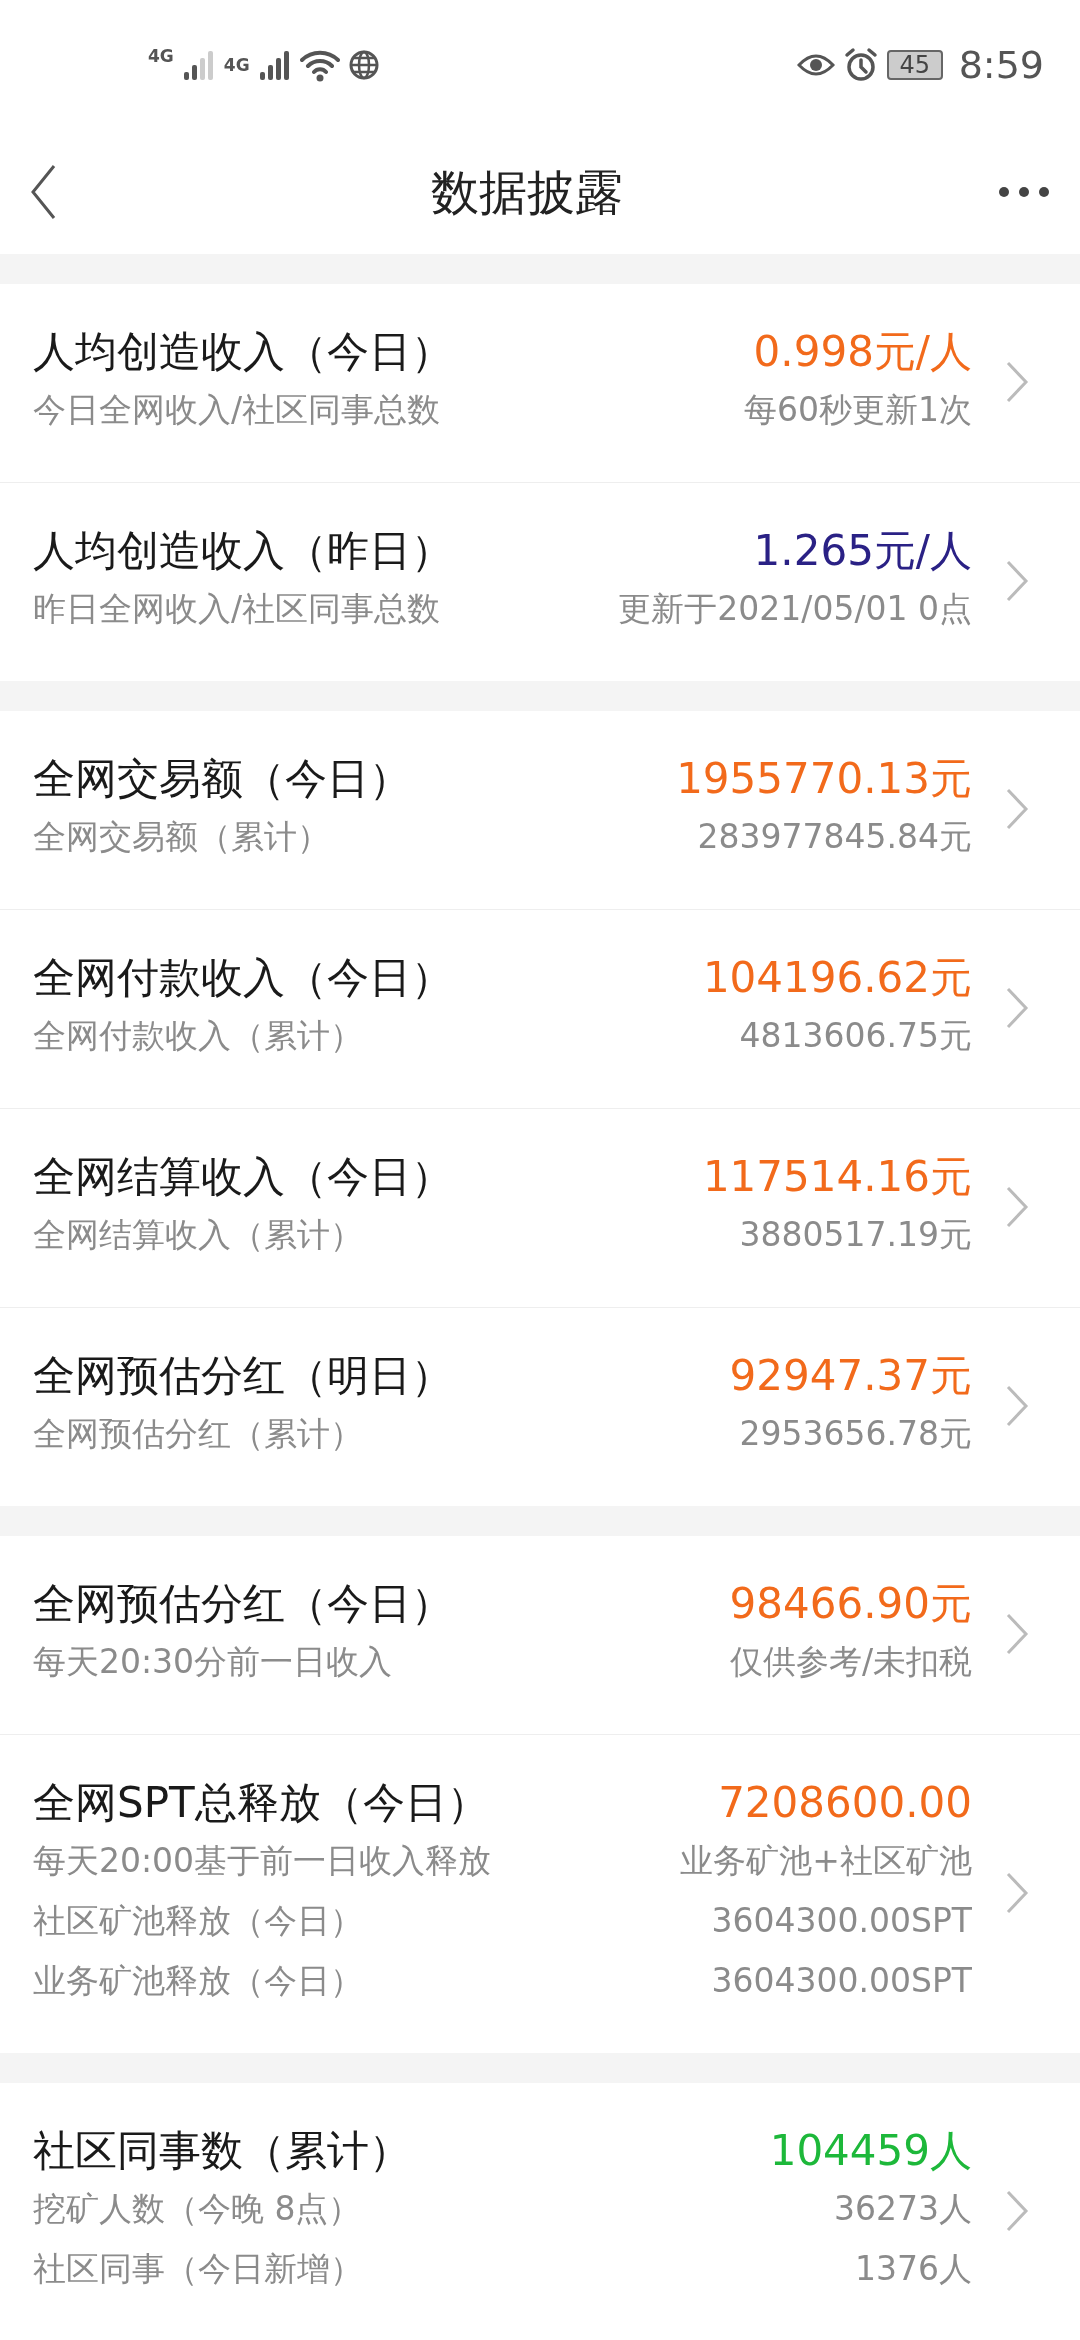  I want to click on battery-icon: 45, so click(914, 65).